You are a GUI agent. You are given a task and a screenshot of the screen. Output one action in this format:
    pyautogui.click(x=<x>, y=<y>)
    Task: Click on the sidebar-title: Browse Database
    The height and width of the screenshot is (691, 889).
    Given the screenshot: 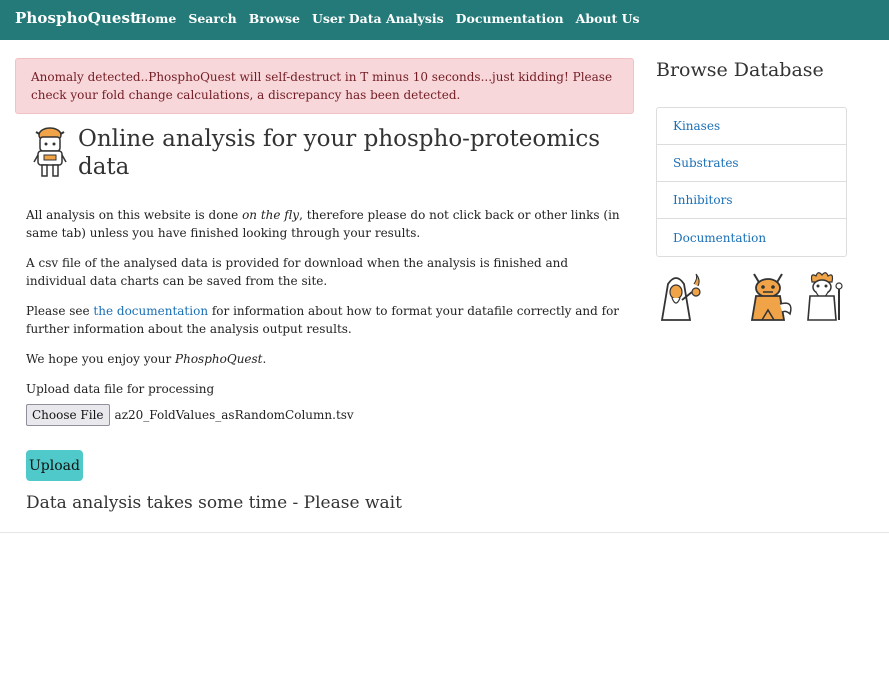 What is the action you would take?
    pyautogui.click(x=740, y=70)
    